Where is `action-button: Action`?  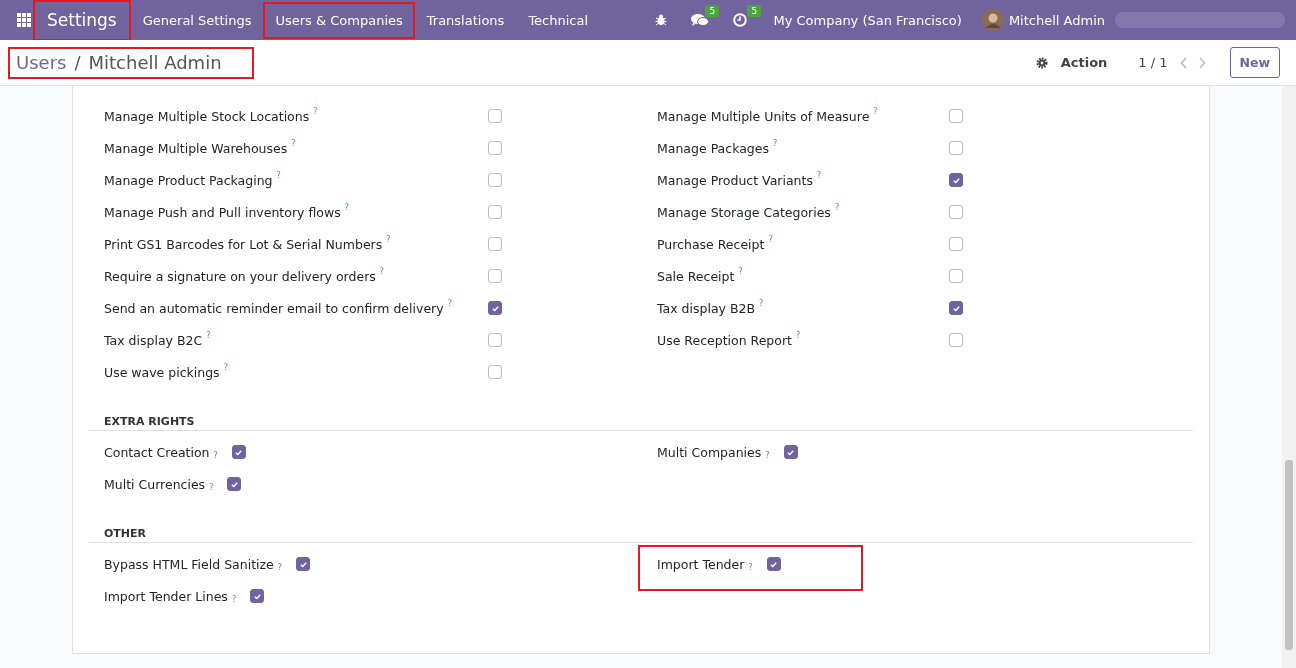
action-button: Action is located at coordinates (1084, 62).